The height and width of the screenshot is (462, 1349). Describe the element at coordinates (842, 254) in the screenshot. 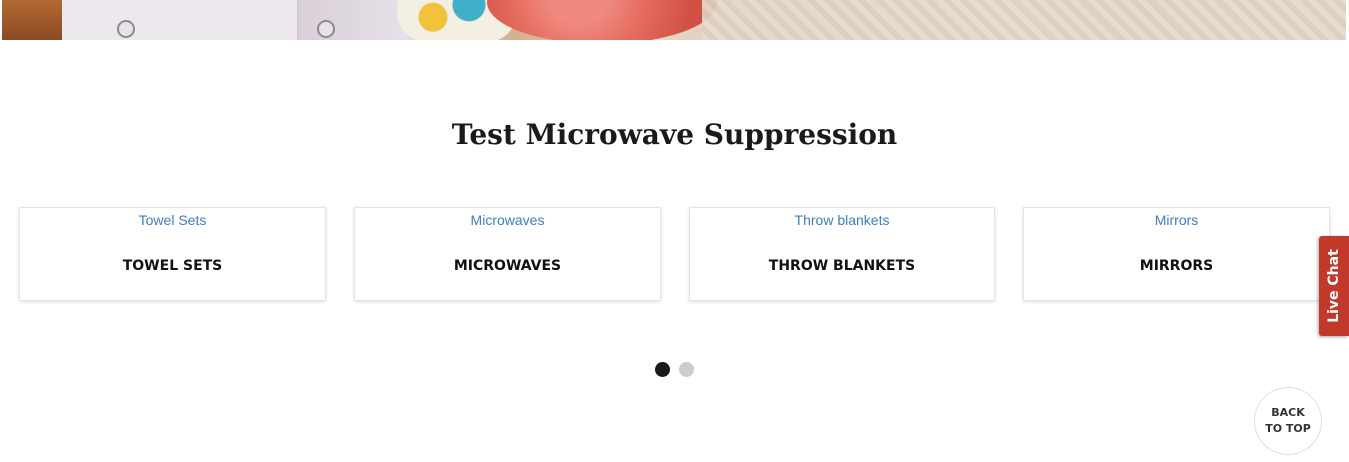

I see `category-card-throw-blankets: Throw blankets THROW BLANKETS` at that location.